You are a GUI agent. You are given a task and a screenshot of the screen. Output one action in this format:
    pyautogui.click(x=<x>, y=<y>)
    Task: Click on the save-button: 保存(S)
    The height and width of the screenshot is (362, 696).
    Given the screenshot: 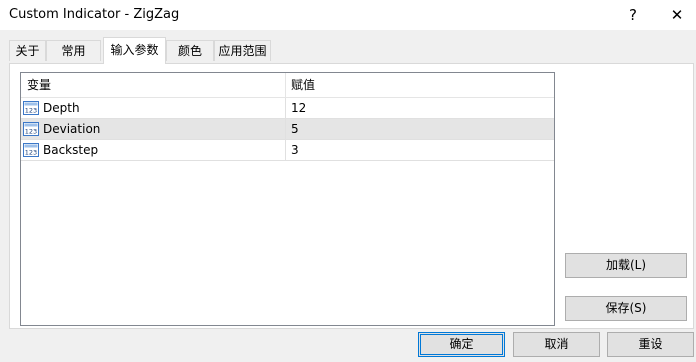 What is the action you would take?
    pyautogui.click(x=626, y=308)
    